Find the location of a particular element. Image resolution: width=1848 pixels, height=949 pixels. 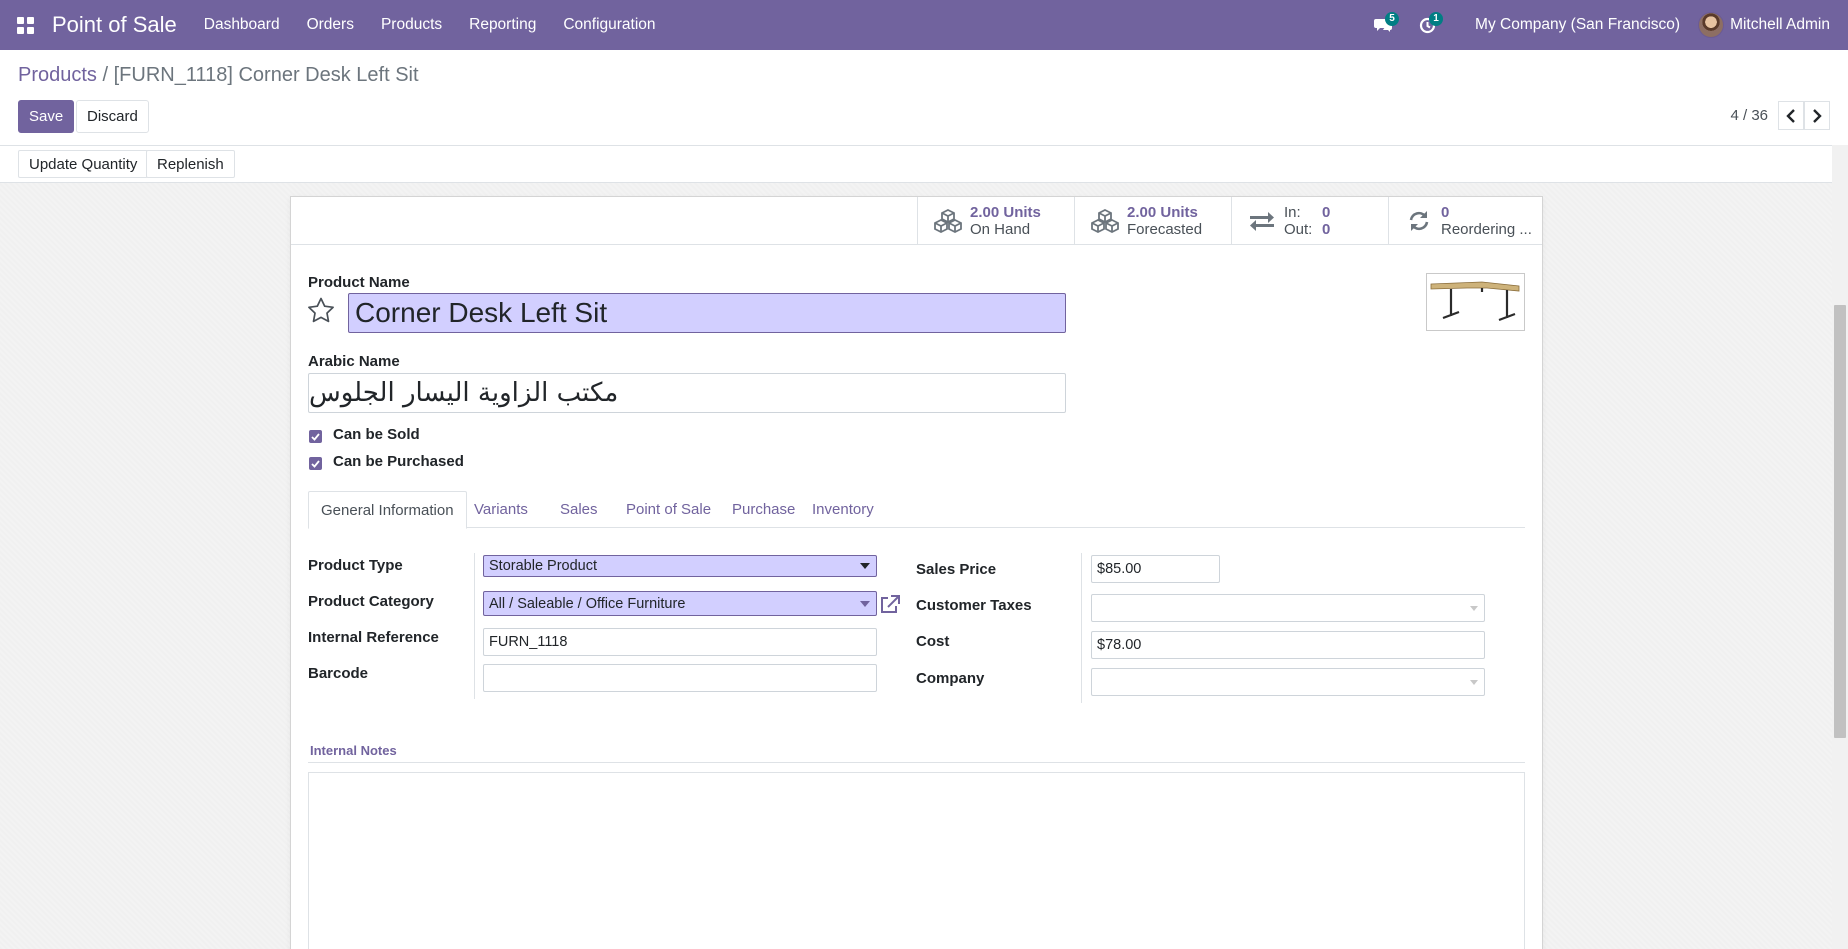

user-name: Mitchell Admin is located at coordinates (1780, 24).